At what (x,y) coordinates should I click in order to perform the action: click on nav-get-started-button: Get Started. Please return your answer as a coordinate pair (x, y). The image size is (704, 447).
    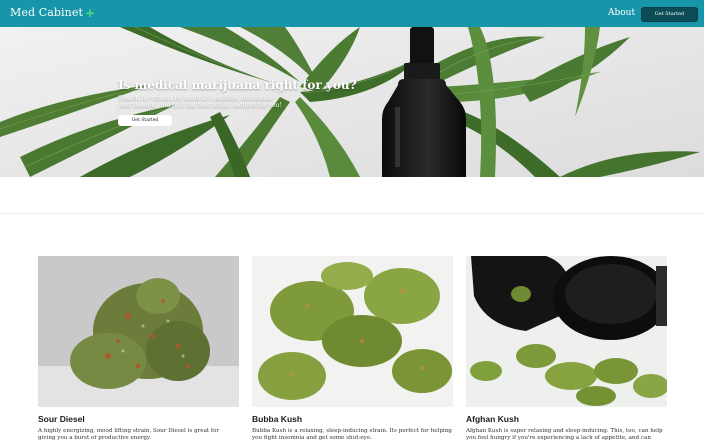
    Looking at the image, I should click on (669, 14).